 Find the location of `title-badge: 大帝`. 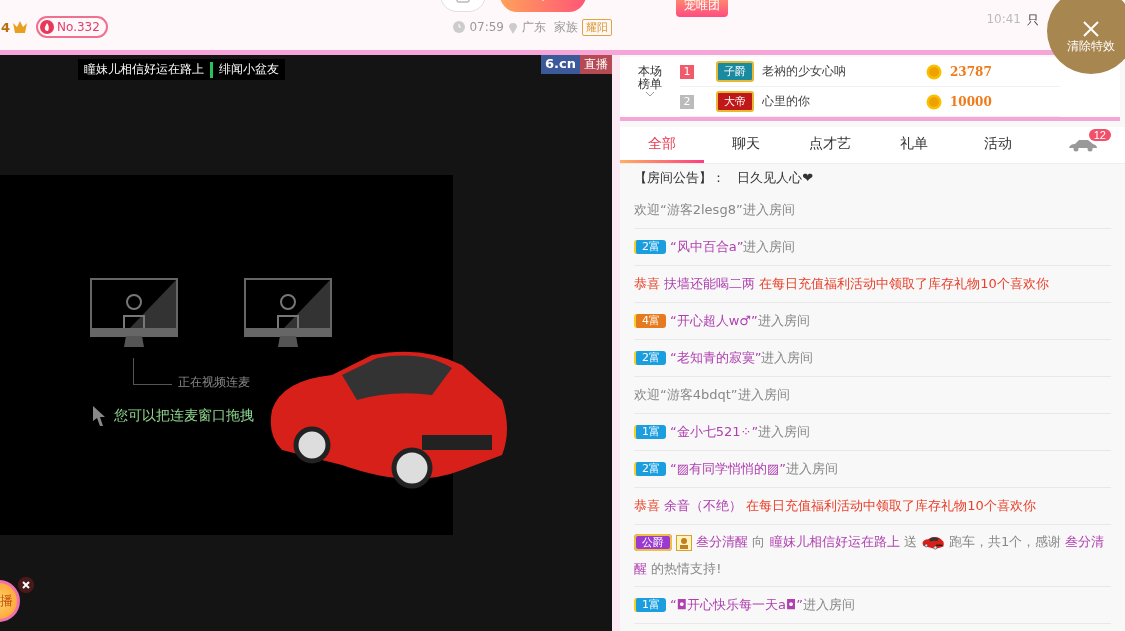

title-badge: 大帝 is located at coordinates (735, 101).